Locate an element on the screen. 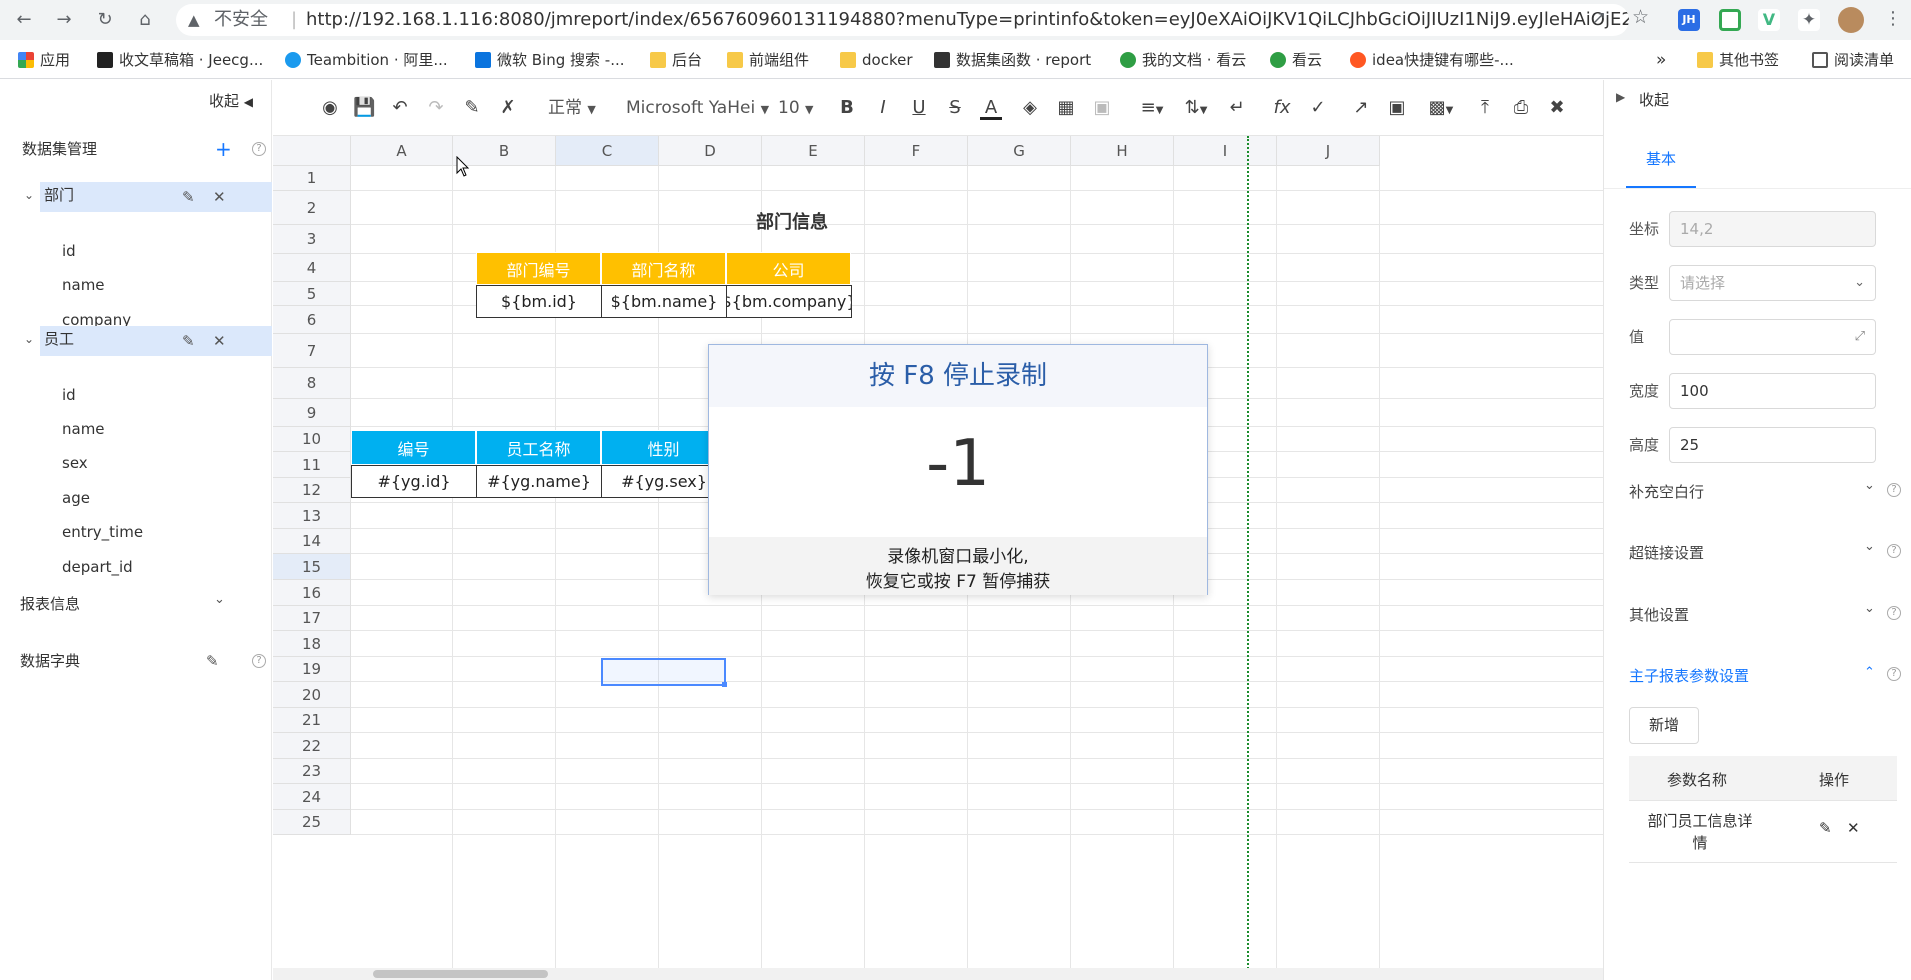 This screenshot has height=980, width=1911. width-input: 100 is located at coordinates (1772, 391).